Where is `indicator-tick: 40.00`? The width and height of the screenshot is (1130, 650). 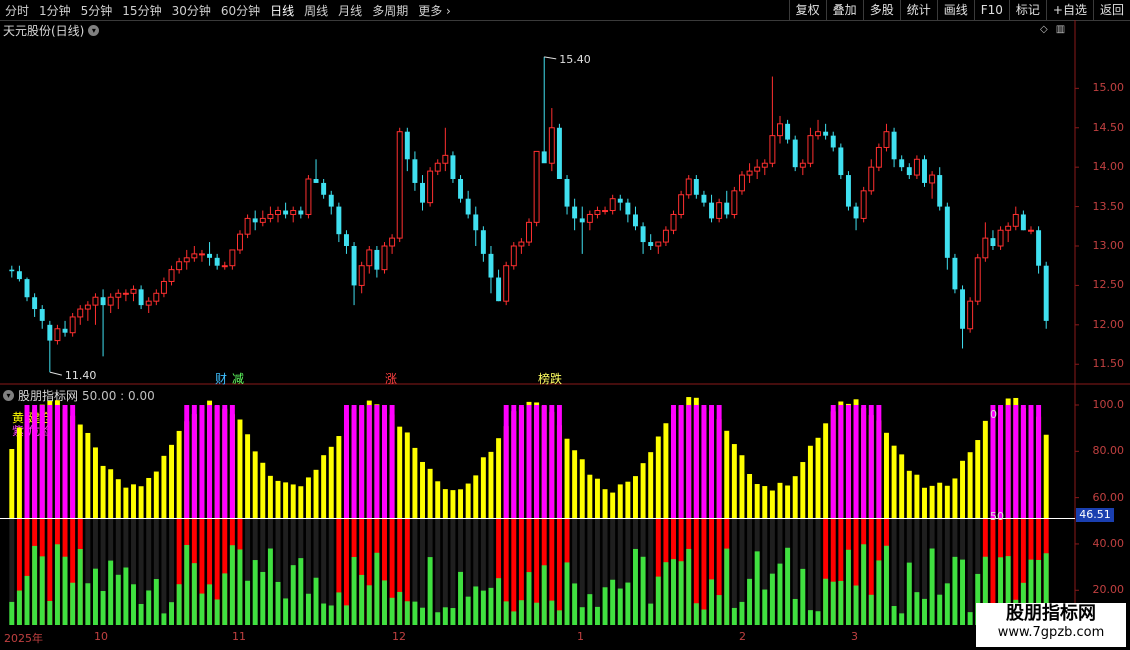
indicator-tick: 40.00 is located at coordinates (1108, 543).